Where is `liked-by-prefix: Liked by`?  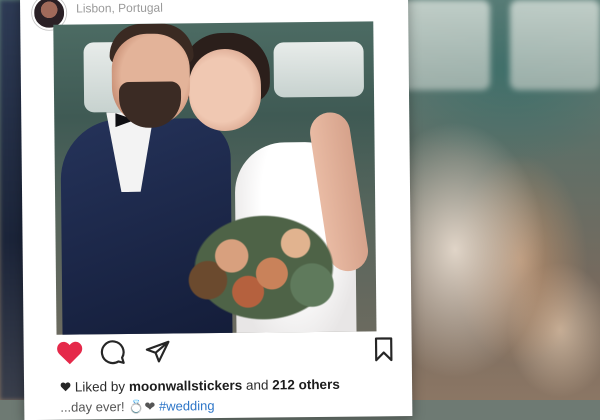
liked-by-prefix: Liked by is located at coordinates (100, 387).